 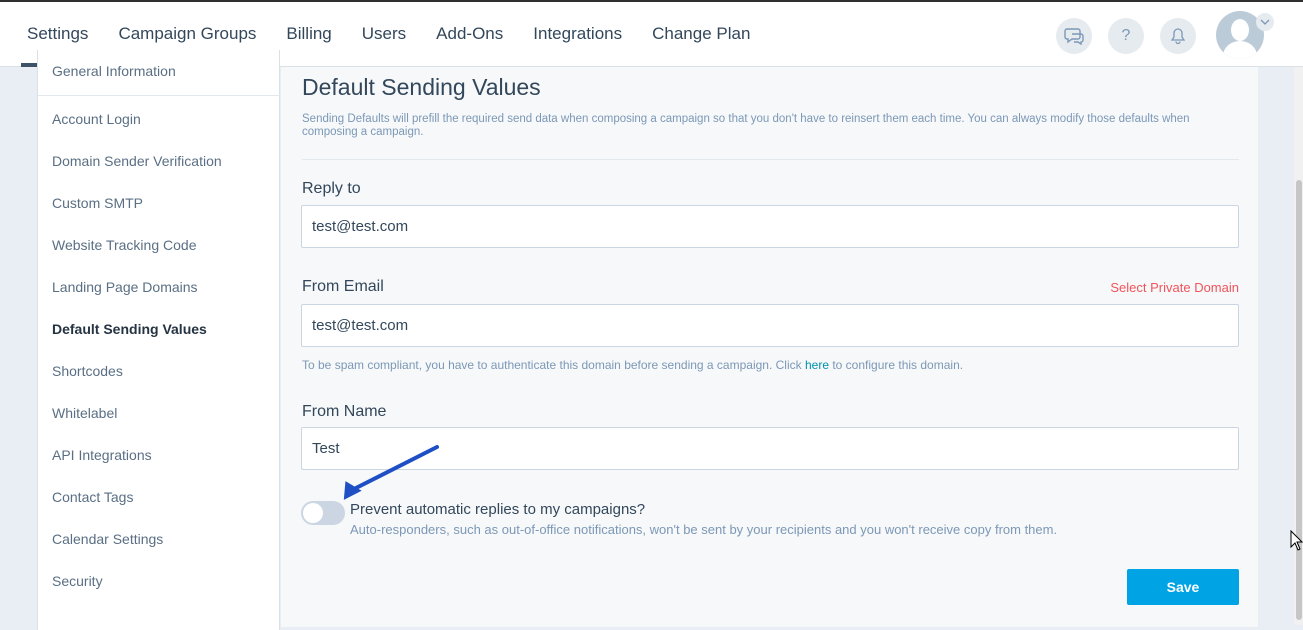 I want to click on nav-tab-users: Users, so click(x=384, y=33).